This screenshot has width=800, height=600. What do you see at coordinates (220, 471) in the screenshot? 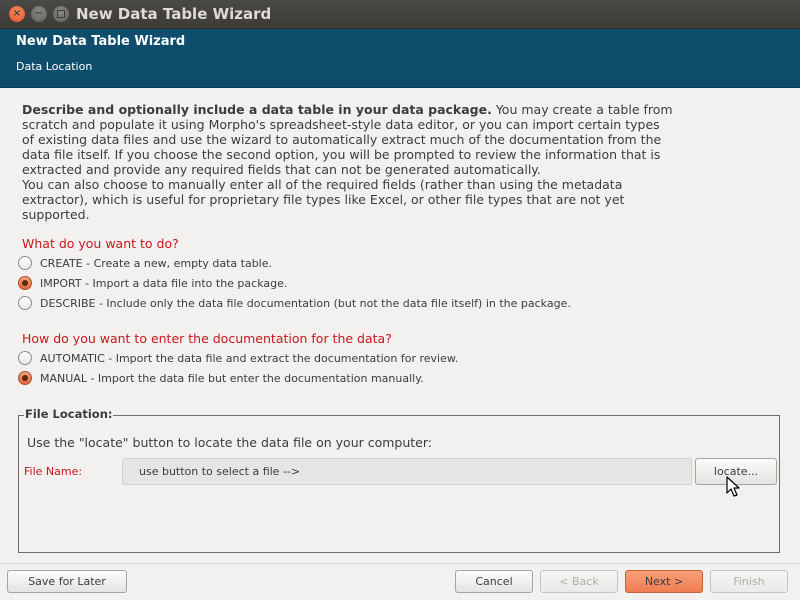
I see `file-name-value: use button to select a file -->` at bounding box center [220, 471].